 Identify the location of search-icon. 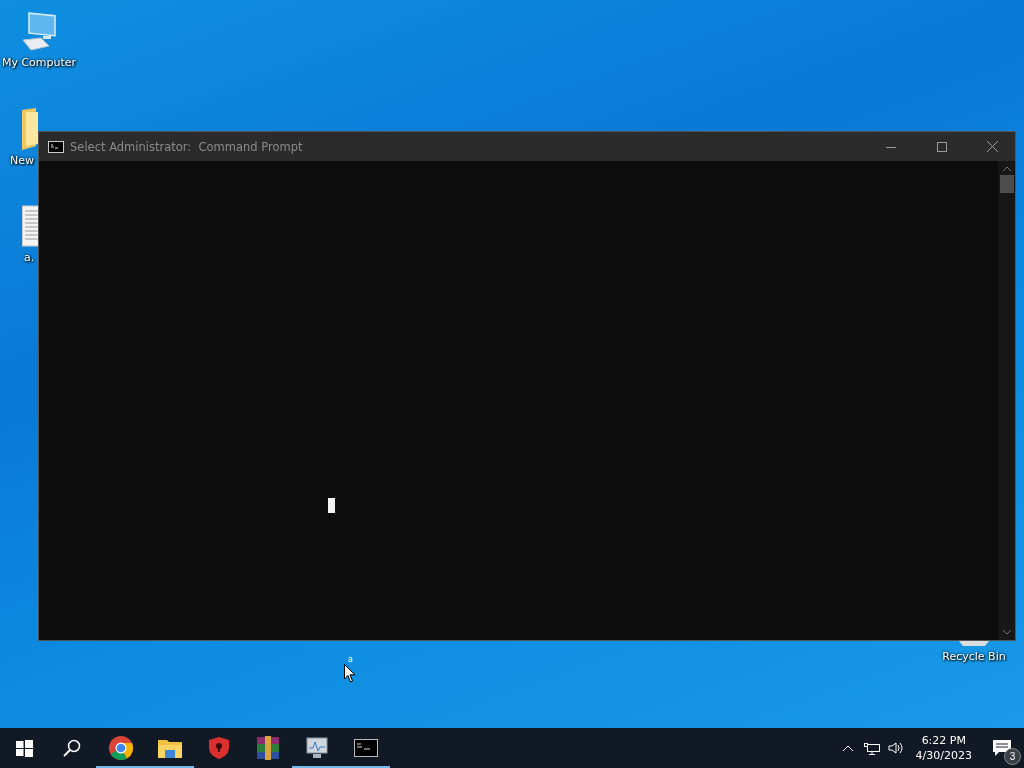
(72, 748).